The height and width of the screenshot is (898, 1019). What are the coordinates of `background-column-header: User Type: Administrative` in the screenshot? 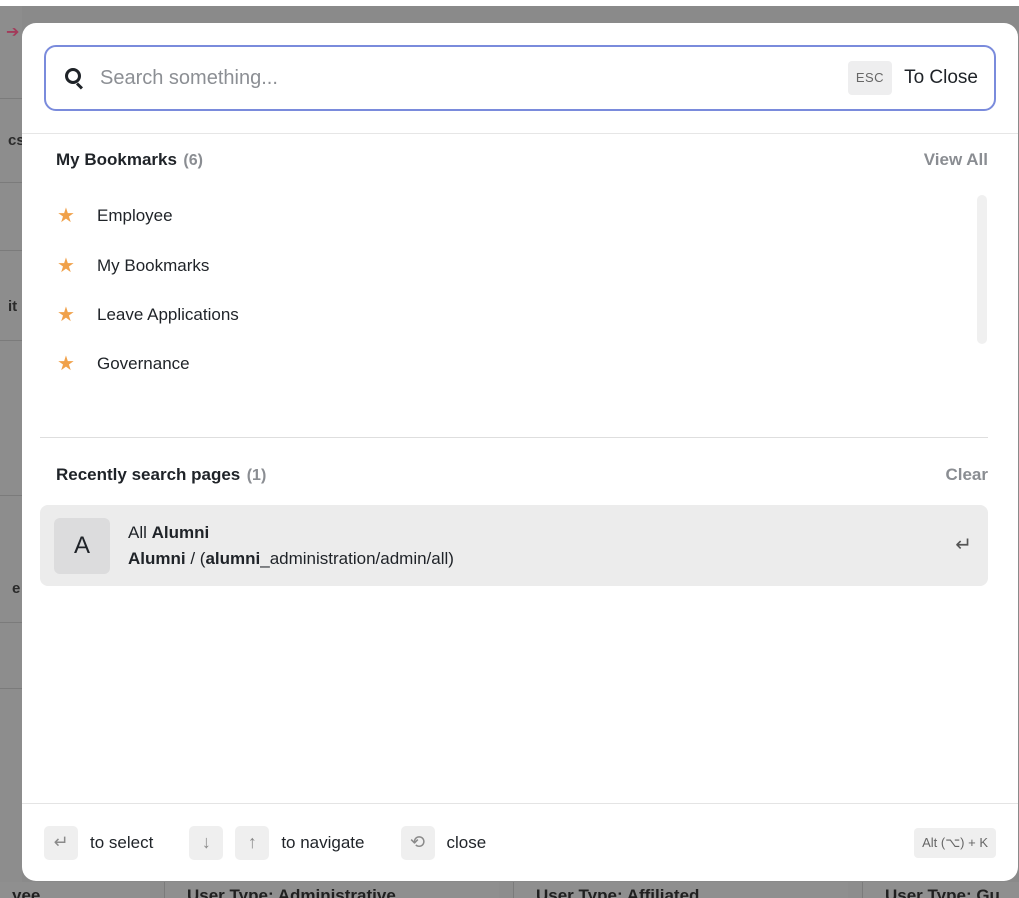 It's located at (331, 890).